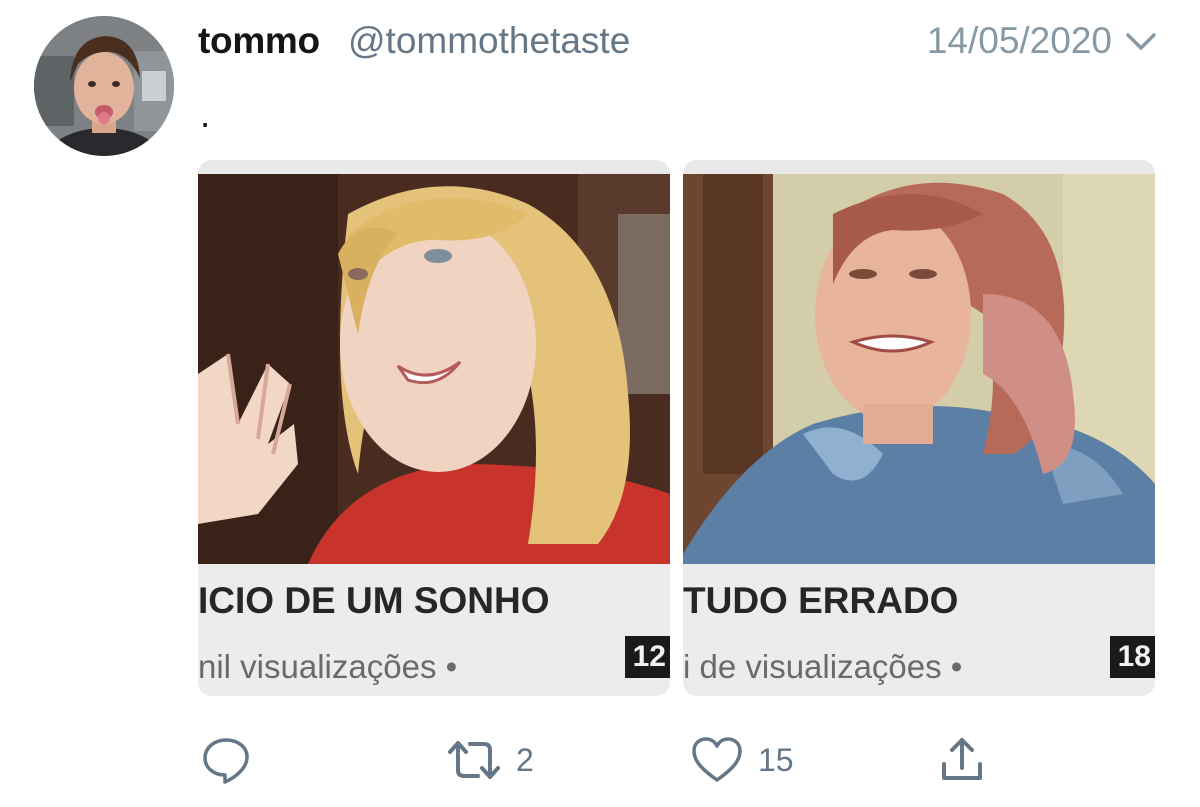 The height and width of the screenshot is (807, 1200). What do you see at coordinates (820, 601) in the screenshot?
I see `video-title: TUDO ERRADO` at bounding box center [820, 601].